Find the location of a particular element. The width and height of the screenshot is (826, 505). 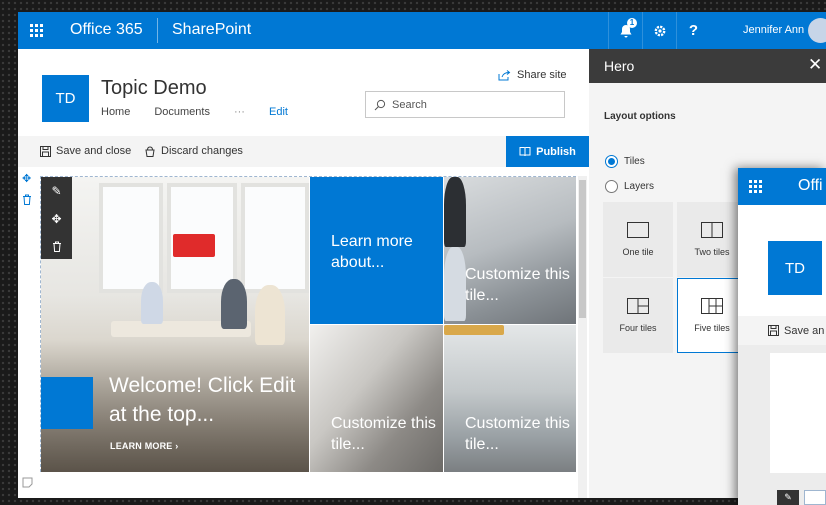

canvas-section is located at coordinates (798, 413).